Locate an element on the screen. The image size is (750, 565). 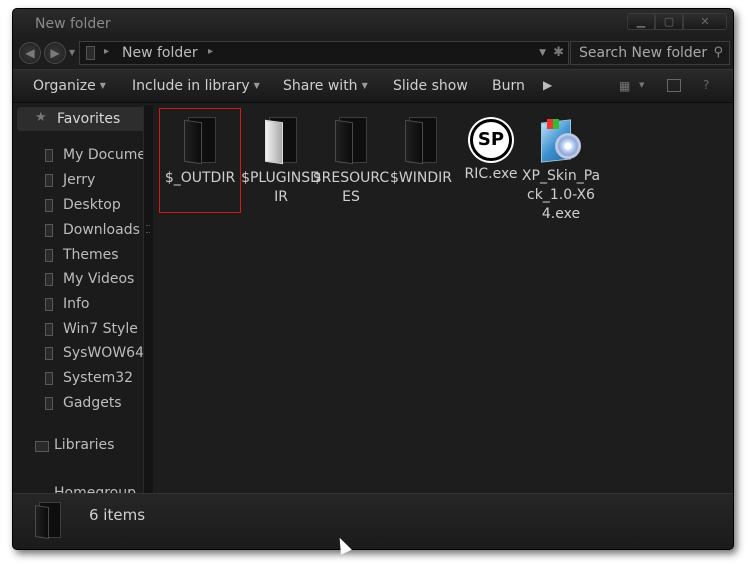
close-button: ✕ is located at coordinates (705, 21).